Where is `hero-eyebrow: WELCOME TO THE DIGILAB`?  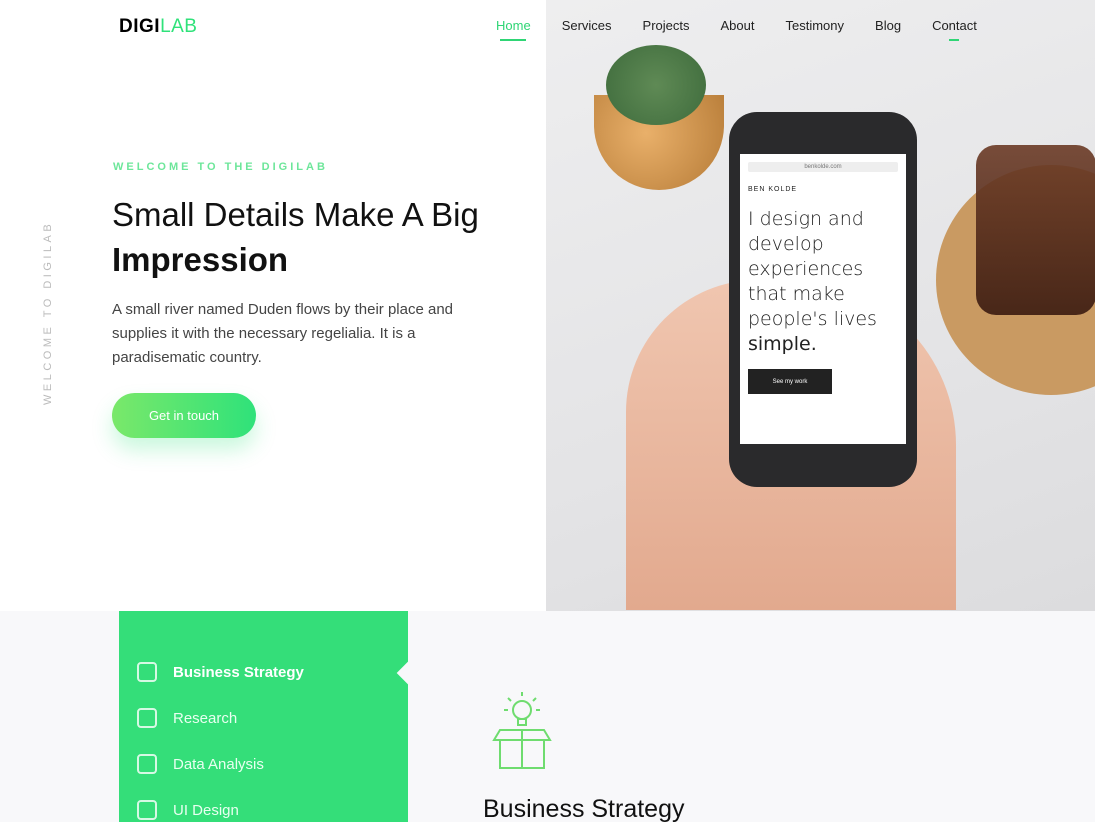
hero-eyebrow: WELCOME TO THE DIGILAB is located at coordinates (220, 167).